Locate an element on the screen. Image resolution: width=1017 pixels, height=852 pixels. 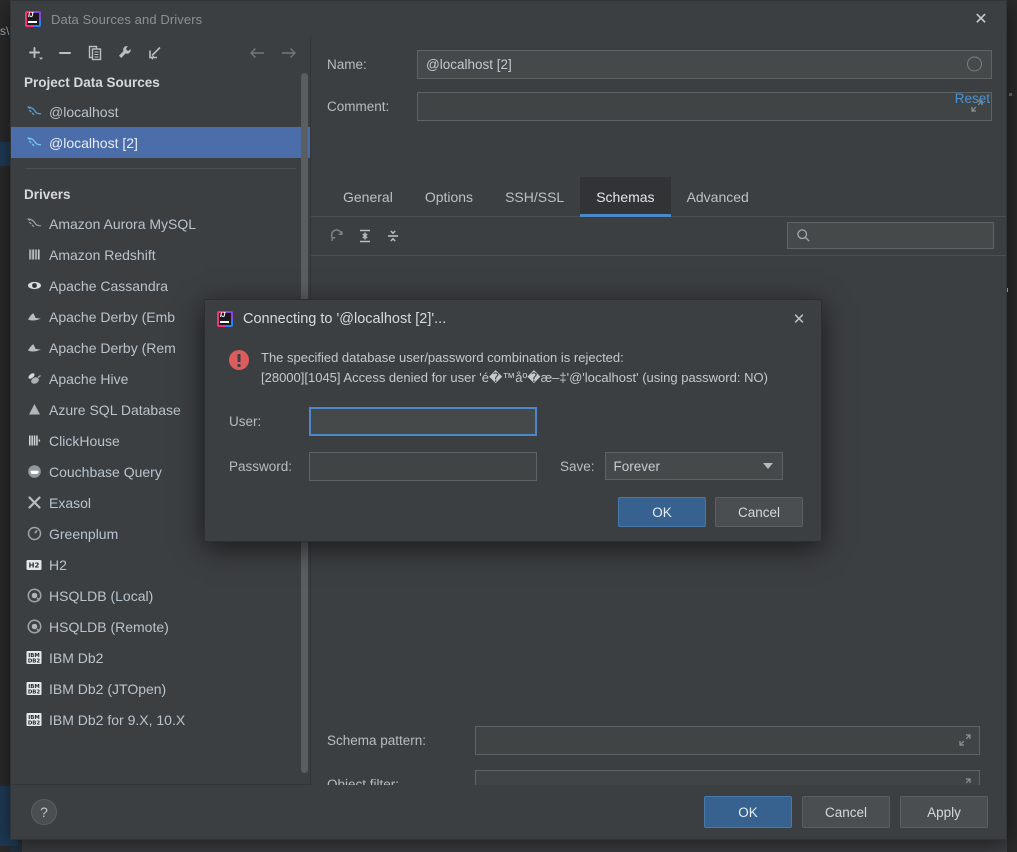
tree-item-label: Apache Cassandra is located at coordinates (109, 285).